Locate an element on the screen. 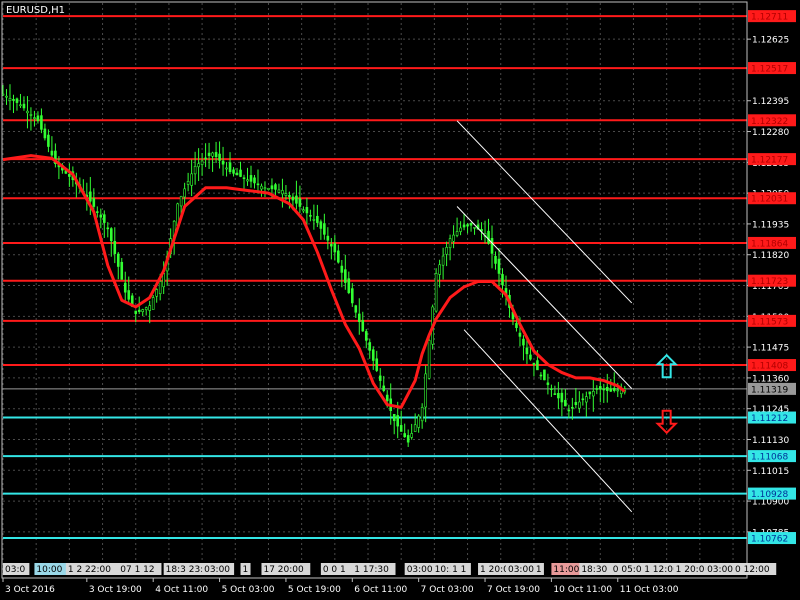 The height and width of the screenshot is (600, 800). opt-tick-label: 18:3 23: is located at coordinates (185, 570).